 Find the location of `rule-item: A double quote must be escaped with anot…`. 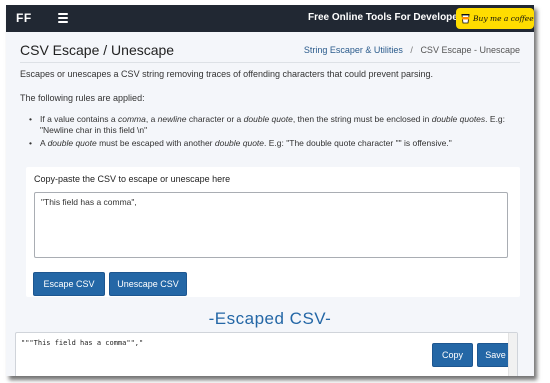

rule-item: A double quote must be escaped with anot… is located at coordinates (272, 143).